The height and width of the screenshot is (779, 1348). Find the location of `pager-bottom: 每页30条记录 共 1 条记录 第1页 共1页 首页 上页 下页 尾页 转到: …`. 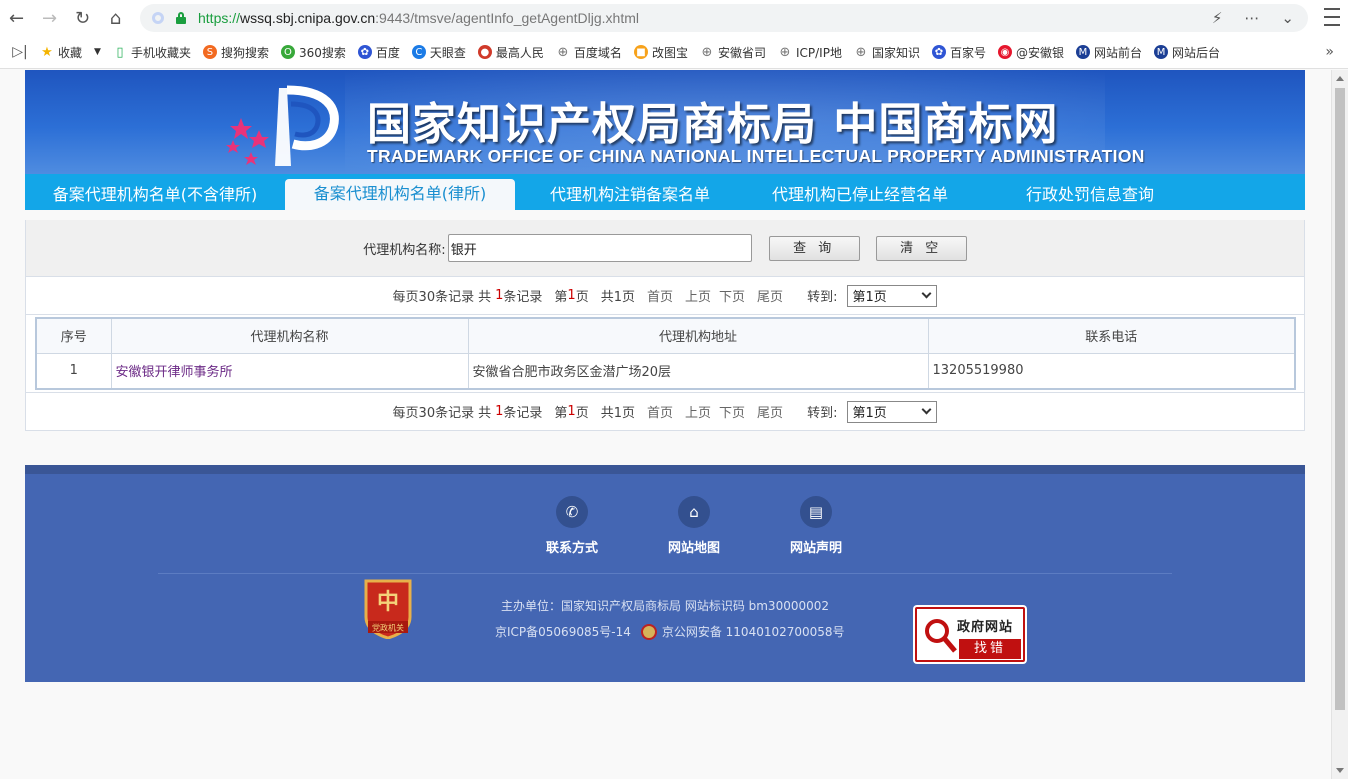

pager-bottom: 每页30条记录 共 1 条记录 第1页 共1页 首页 上页 下页 尾页 转到: … is located at coordinates (665, 412).